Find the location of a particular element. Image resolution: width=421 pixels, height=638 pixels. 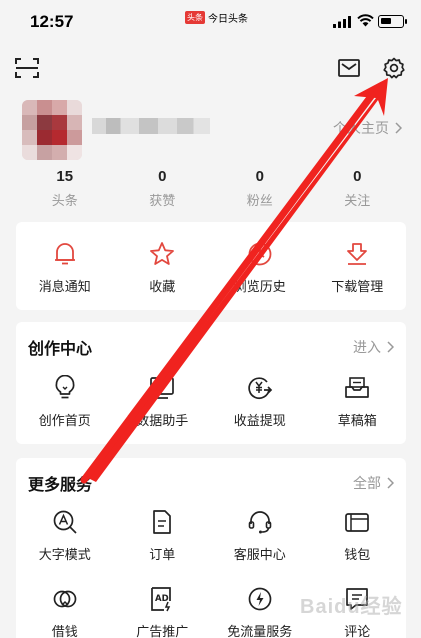

quick-actions-card: 消息通知 收藏 浏览历史 下载管理 is located at coordinates (211, 266).